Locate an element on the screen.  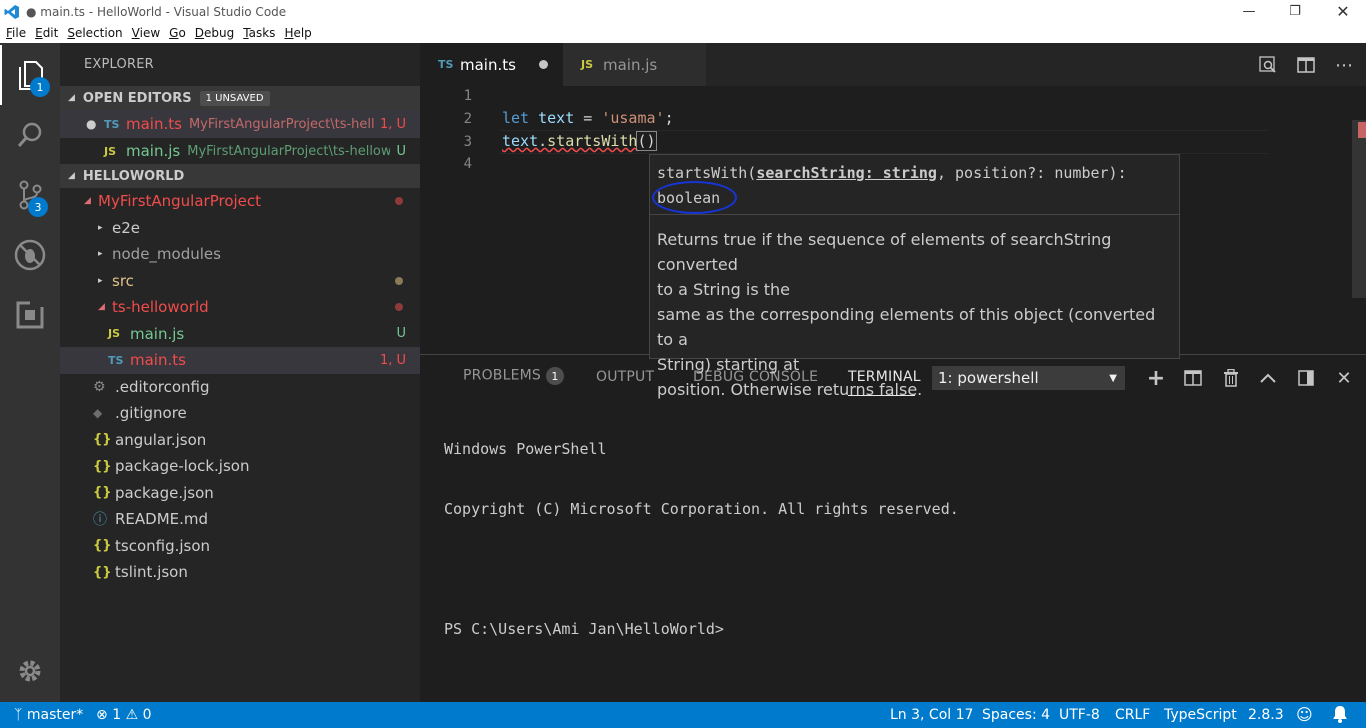
file-label: .gitignore is located at coordinates (151, 413).